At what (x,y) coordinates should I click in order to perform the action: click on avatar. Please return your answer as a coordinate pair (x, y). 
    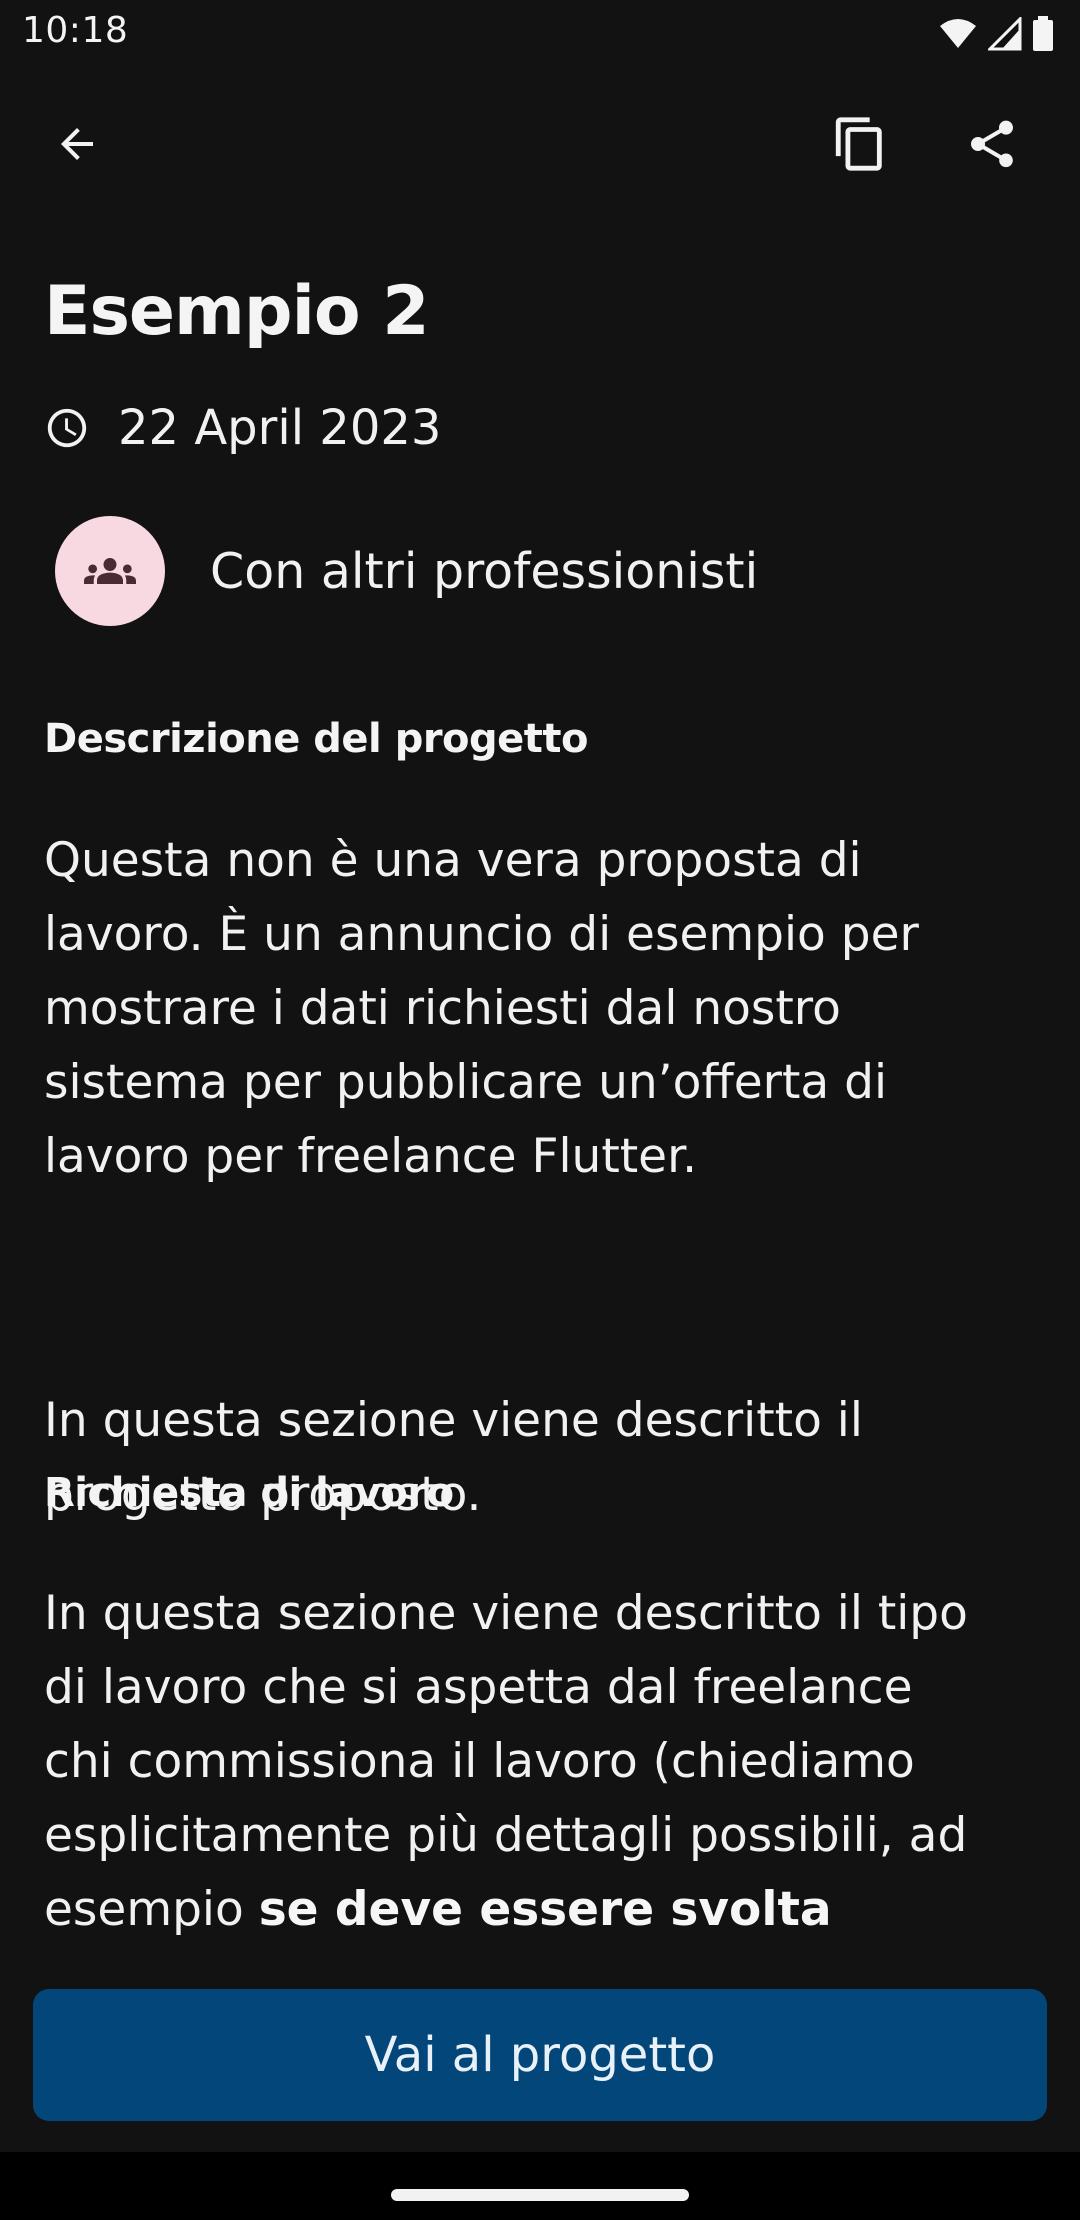
    Looking at the image, I should click on (110, 571).